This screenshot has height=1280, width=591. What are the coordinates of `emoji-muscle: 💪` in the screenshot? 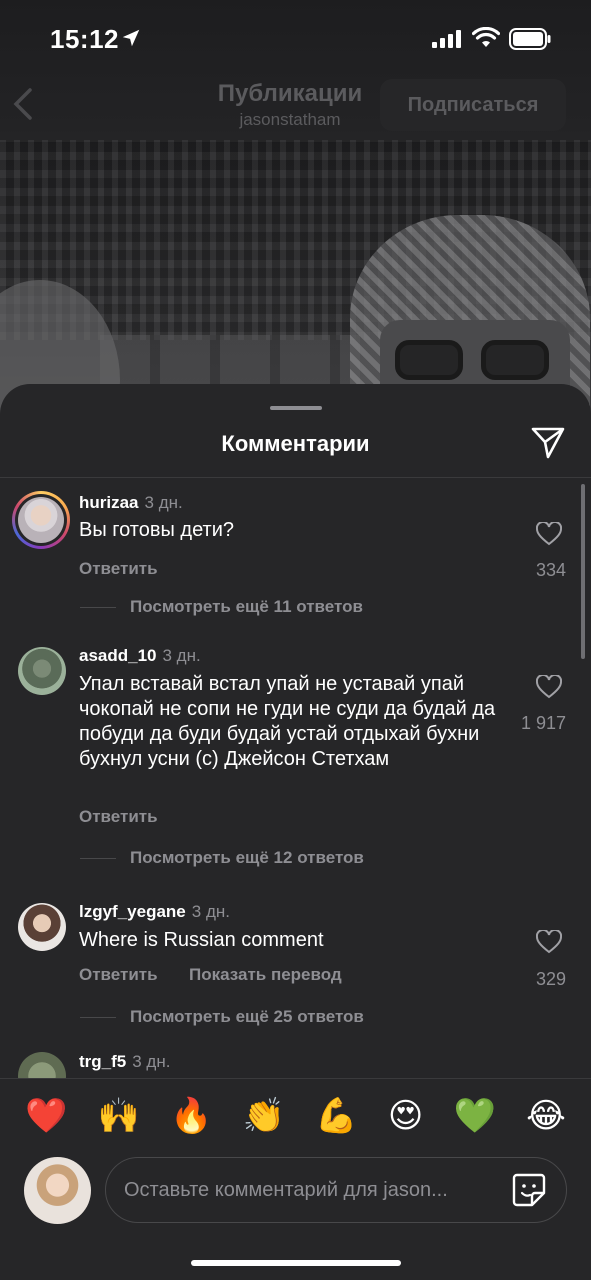 It's located at (336, 1116).